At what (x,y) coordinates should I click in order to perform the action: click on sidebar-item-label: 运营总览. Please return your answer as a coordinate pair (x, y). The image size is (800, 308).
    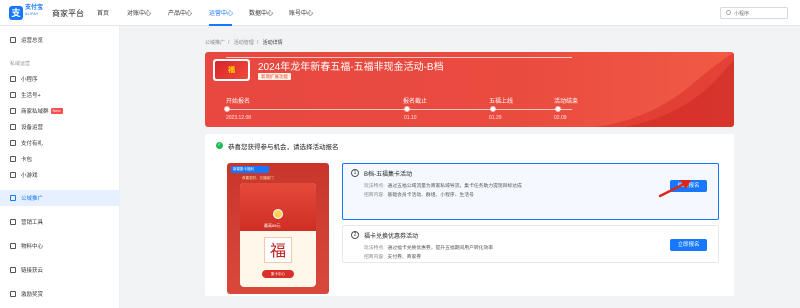
    Looking at the image, I should click on (32, 41).